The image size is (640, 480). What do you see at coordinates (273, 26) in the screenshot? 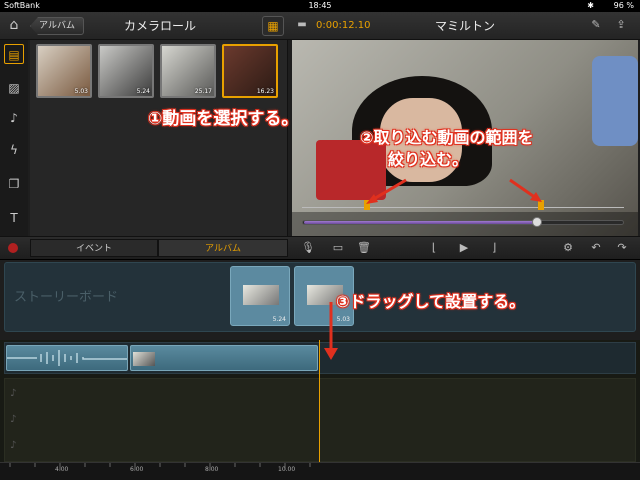
I see `grid-view-icon: ▦` at bounding box center [273, 26].